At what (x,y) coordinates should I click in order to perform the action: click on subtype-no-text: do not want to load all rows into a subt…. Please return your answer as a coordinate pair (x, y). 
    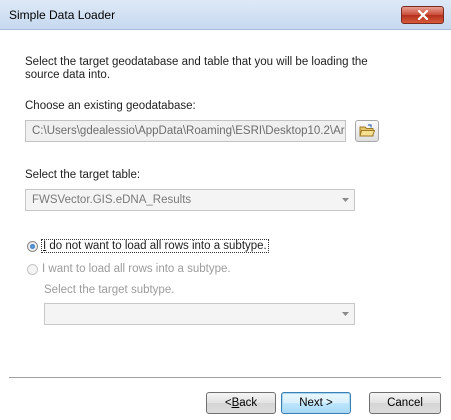
    Looking at the image, I should click on (156, 246).